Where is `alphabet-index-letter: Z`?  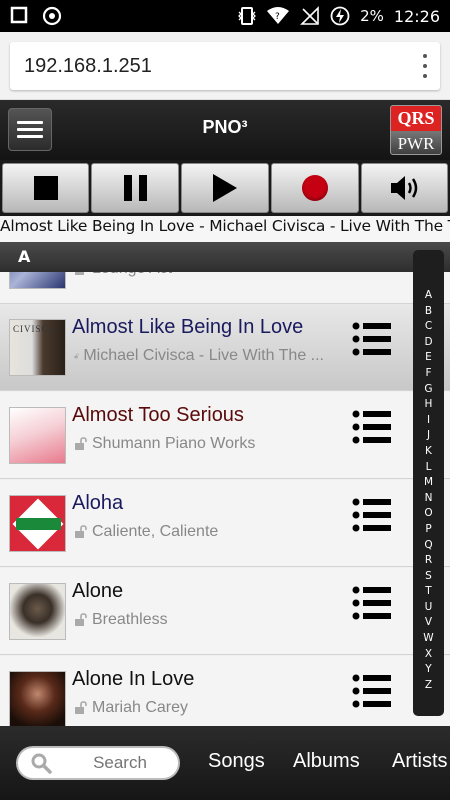 alphabet-index-letter: Z is located at coordinates (428, 686).